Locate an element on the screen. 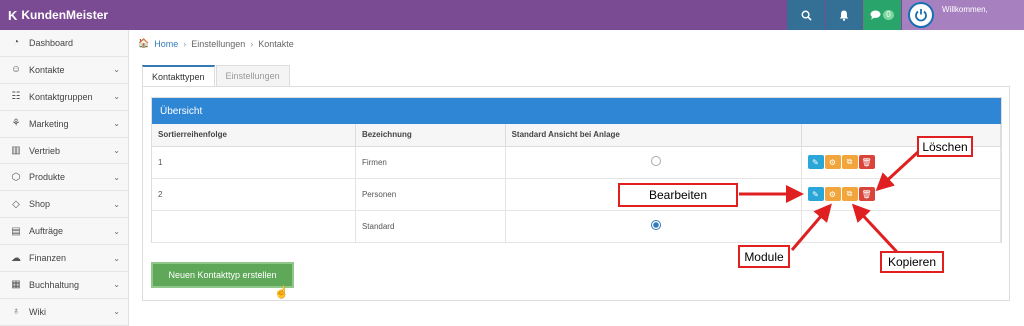 Image resolution: width=1024 pixels, height=326 pixels. callout-edit: Bearbeiten is located at coordinates (678, 195).